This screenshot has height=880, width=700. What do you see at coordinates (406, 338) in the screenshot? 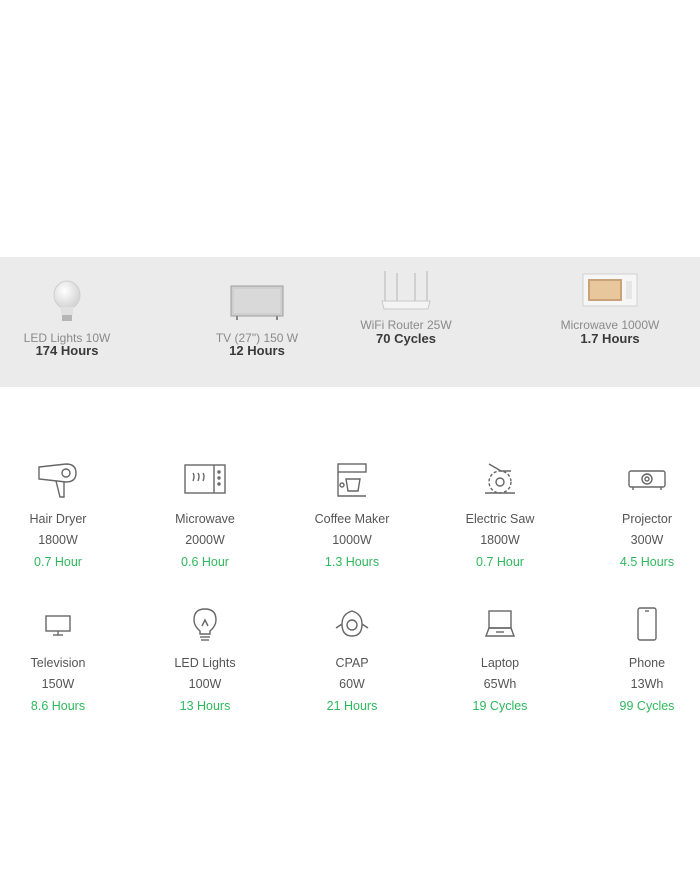
I see `featured-value: 70 Cycles` at bounding box center [406, 338].